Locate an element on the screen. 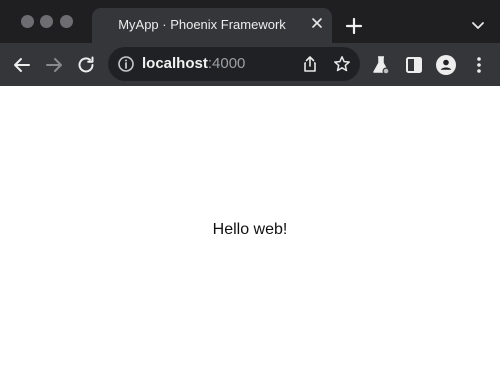 This screenshot has width=500, height=375. flask-icon is located at coordinates (381, 65).